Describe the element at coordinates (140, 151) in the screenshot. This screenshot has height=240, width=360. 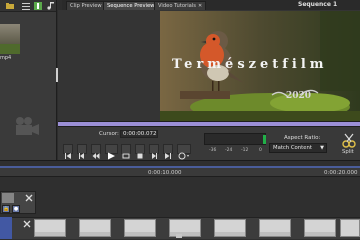
I see `stop-button` at that location.